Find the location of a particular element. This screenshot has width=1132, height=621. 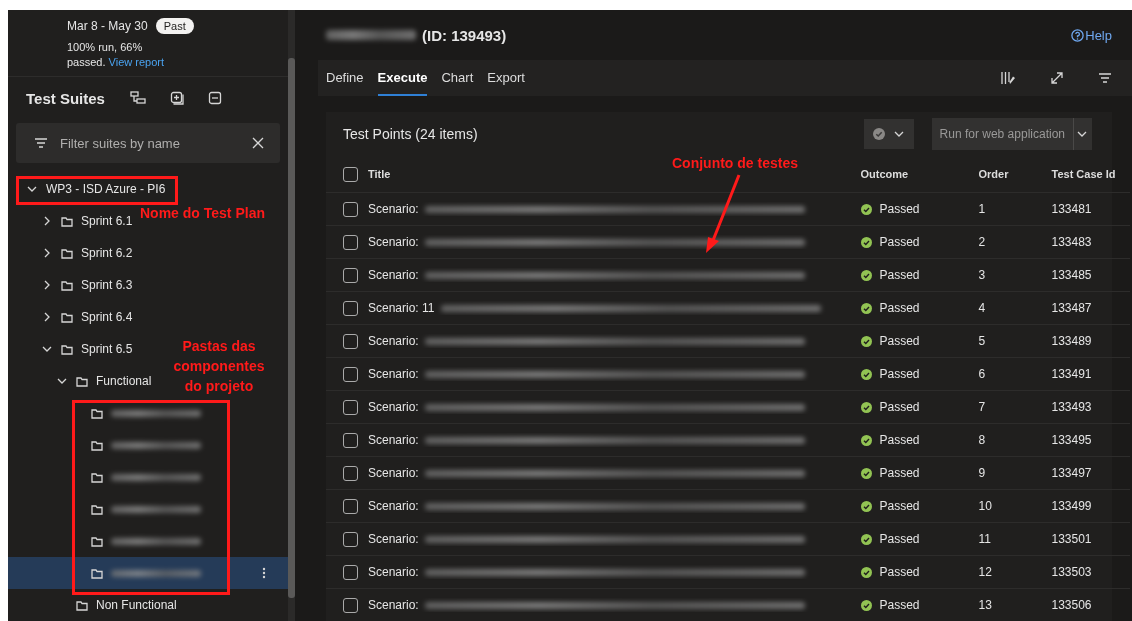

tree-item: Sprint 6.1 is located at coordinates (72, 221).